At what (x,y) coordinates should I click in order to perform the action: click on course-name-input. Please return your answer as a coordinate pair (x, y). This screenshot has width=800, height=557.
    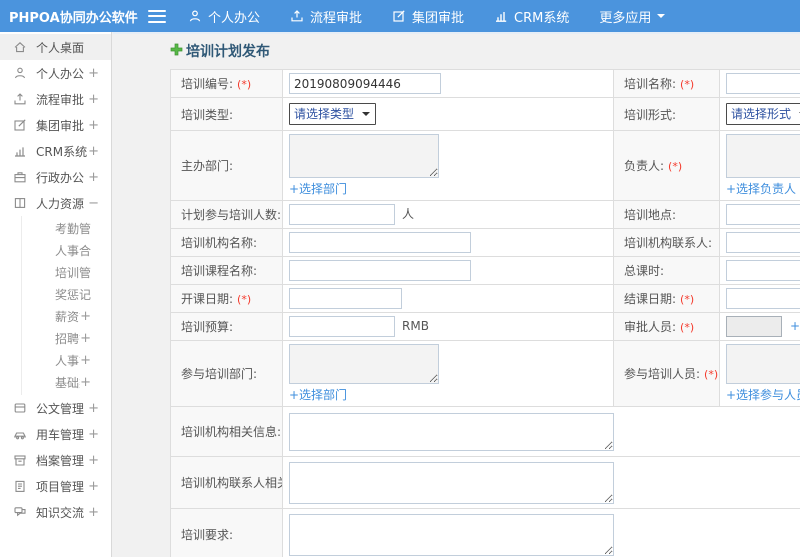
    Looking at the image, I should click on (380, 270).